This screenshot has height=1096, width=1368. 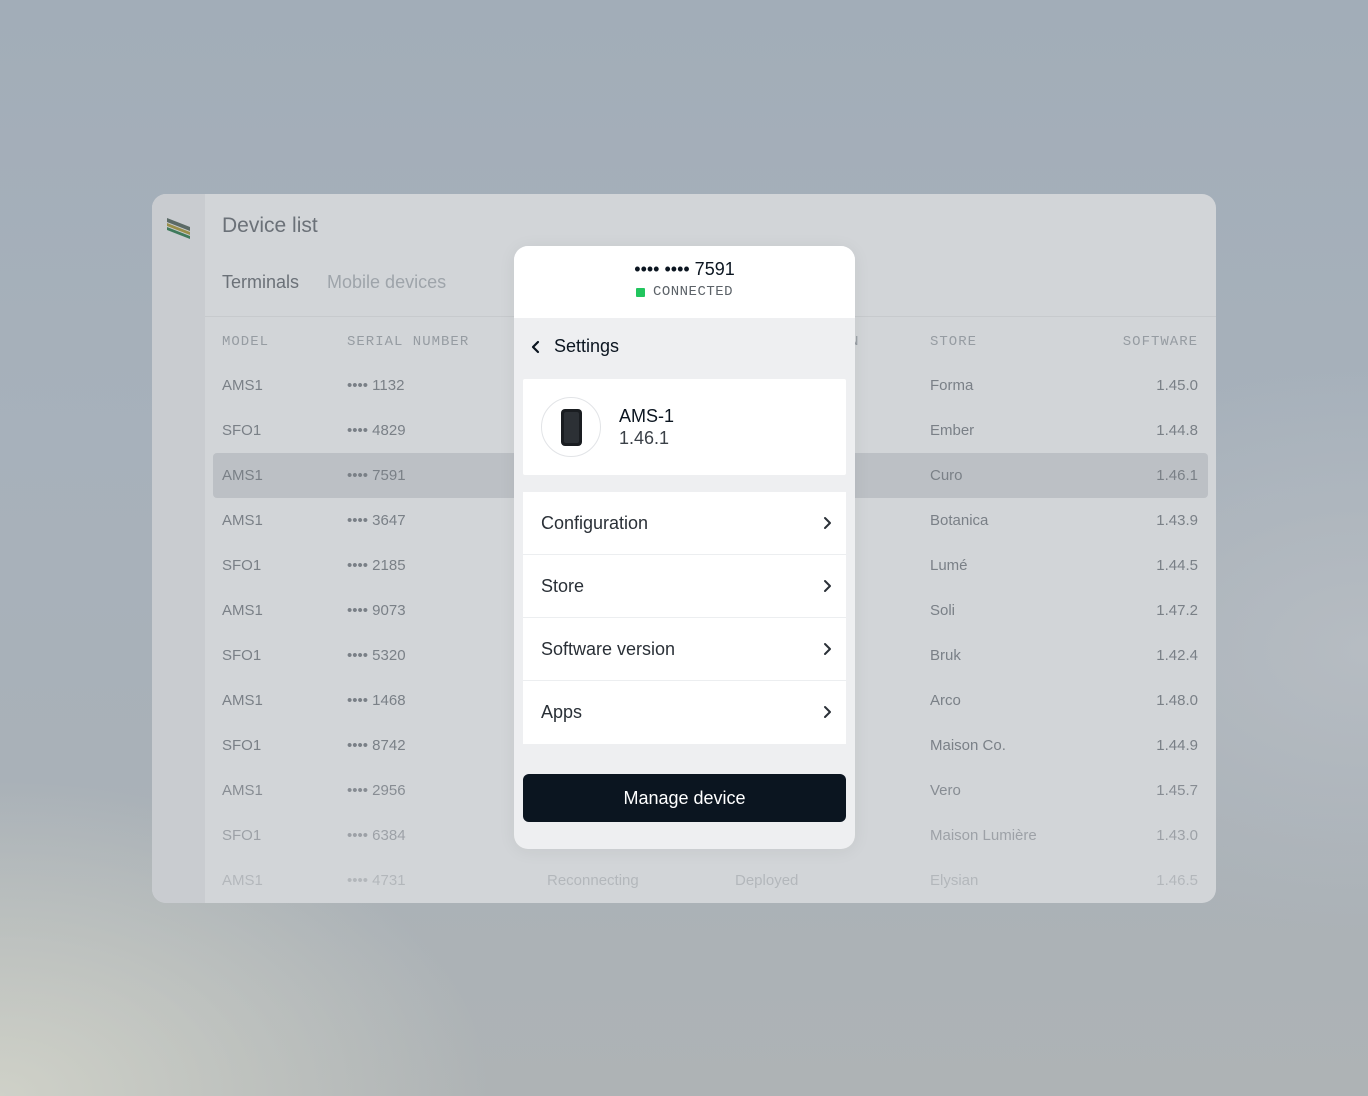 What do you see at coordinates (536, 347) in the screenshot?
I see `chevron-left-icon` at bounding box center [536, 347].